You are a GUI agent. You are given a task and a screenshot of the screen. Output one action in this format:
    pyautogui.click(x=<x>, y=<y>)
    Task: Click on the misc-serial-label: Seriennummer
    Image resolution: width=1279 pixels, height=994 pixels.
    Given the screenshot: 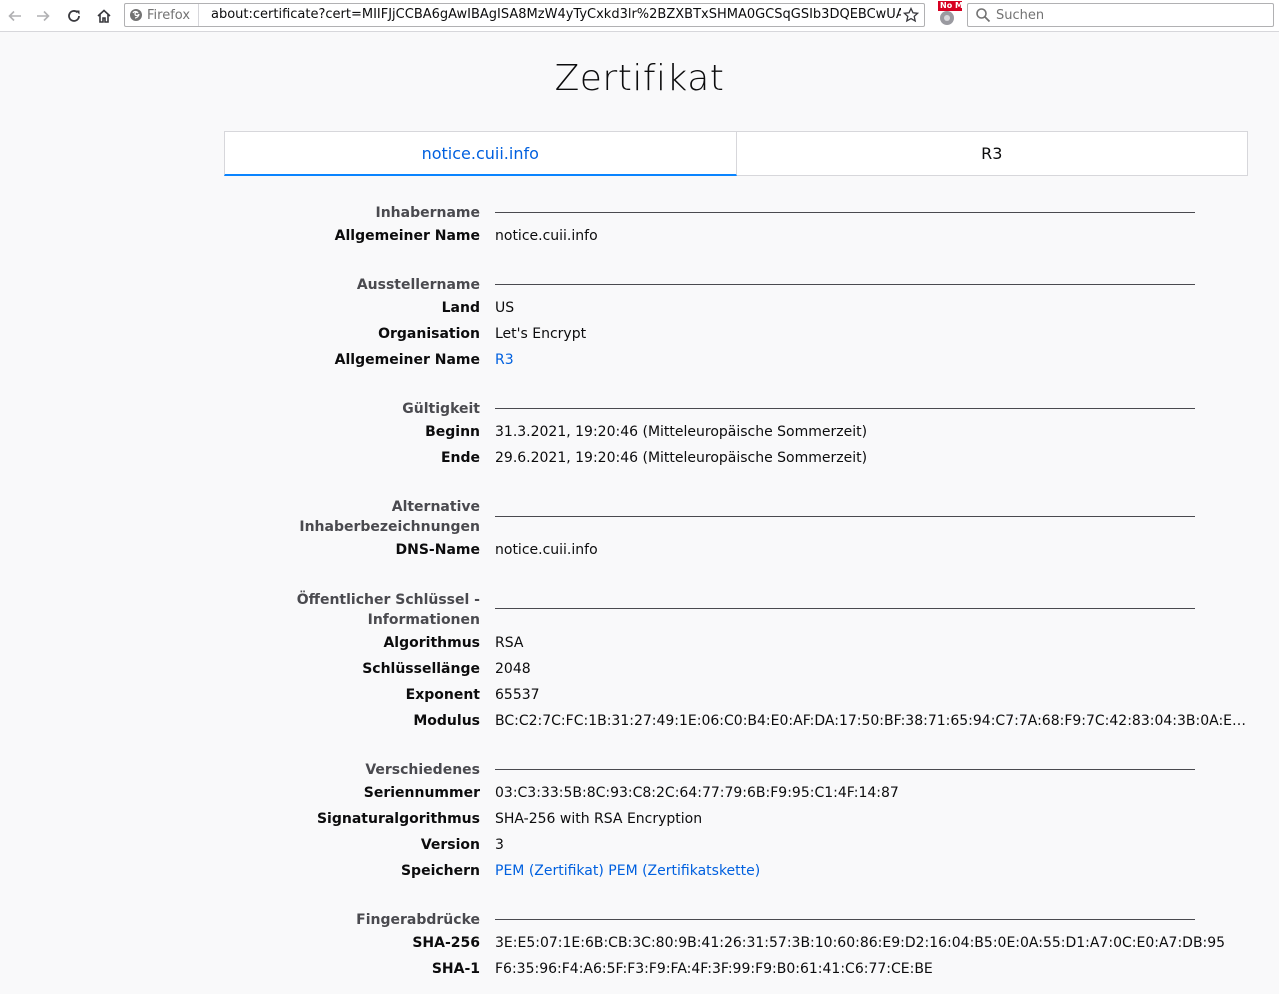 What is the action you would take?
    pyautogui.click(x=421, y=793)
    